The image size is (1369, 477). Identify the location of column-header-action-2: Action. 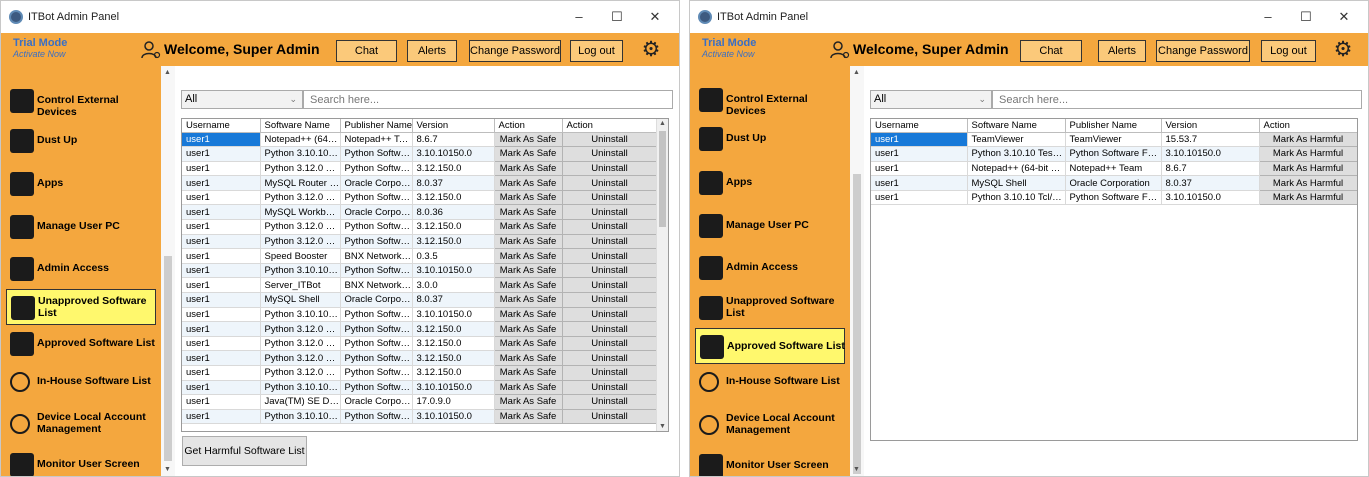
(610, 126).